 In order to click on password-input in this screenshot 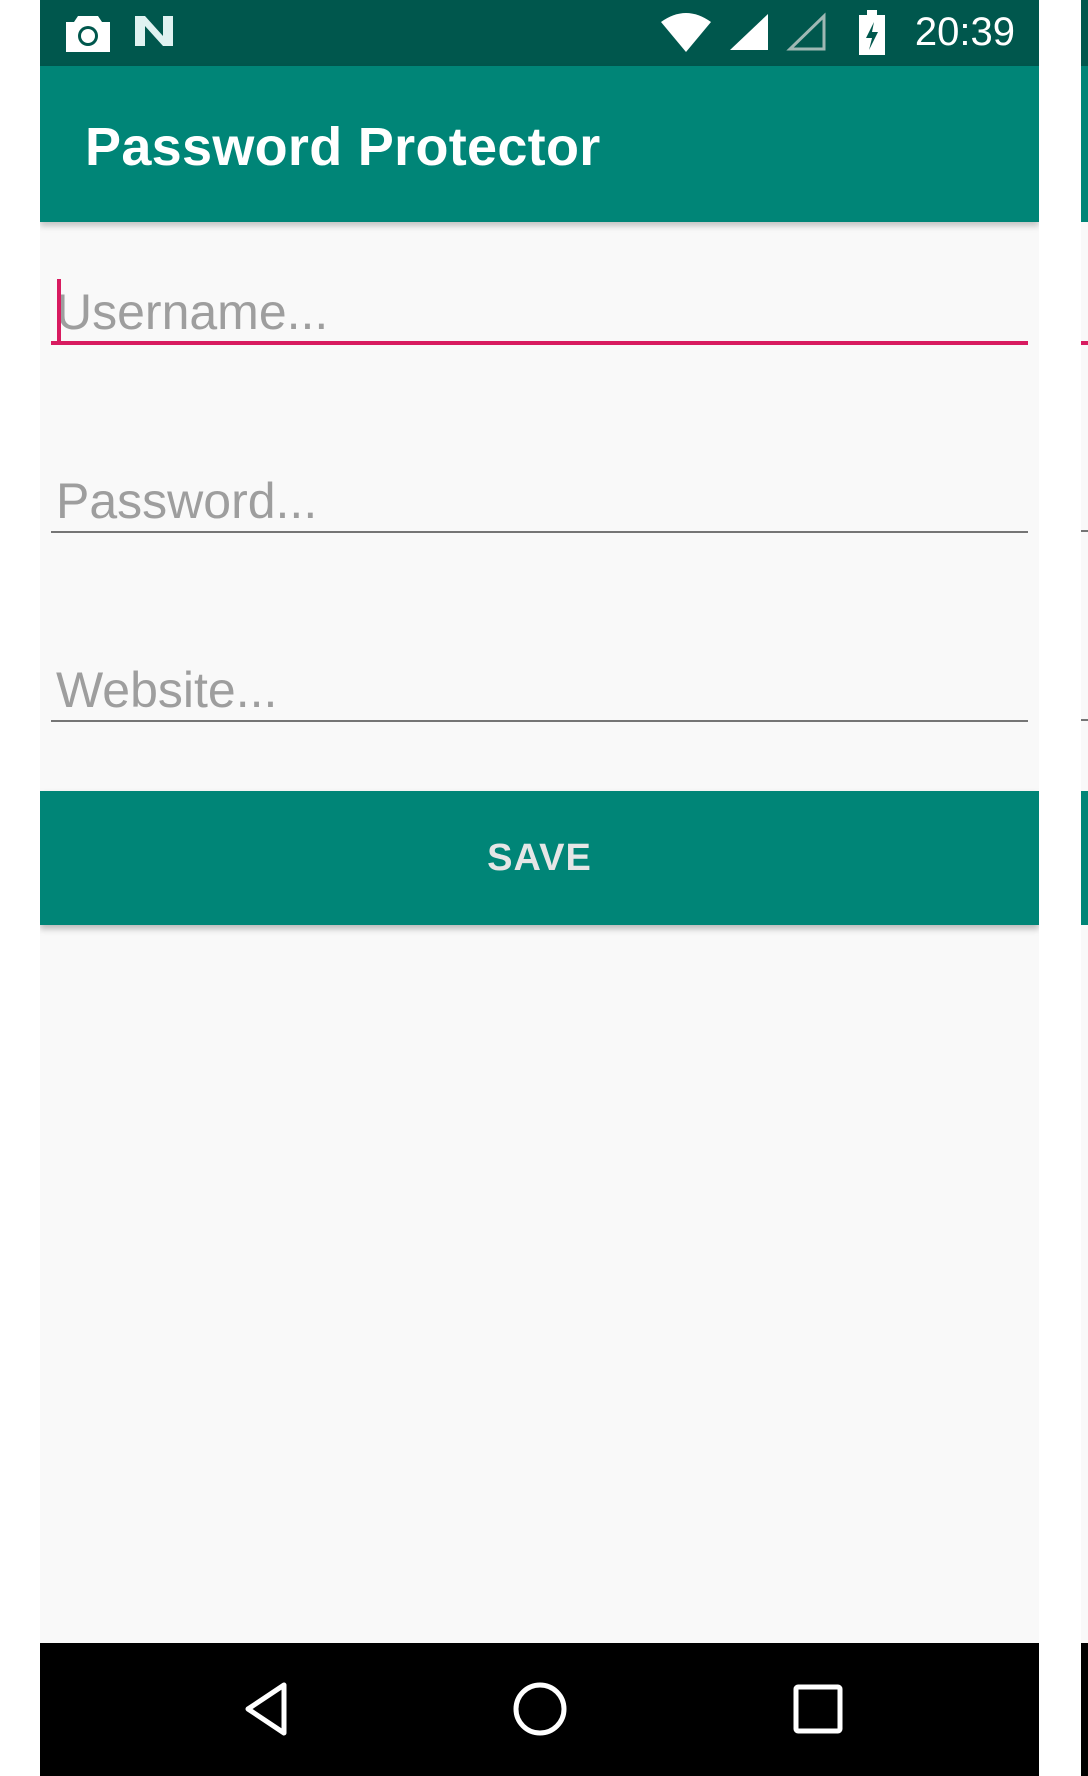, I will do `click(539, 496)`.